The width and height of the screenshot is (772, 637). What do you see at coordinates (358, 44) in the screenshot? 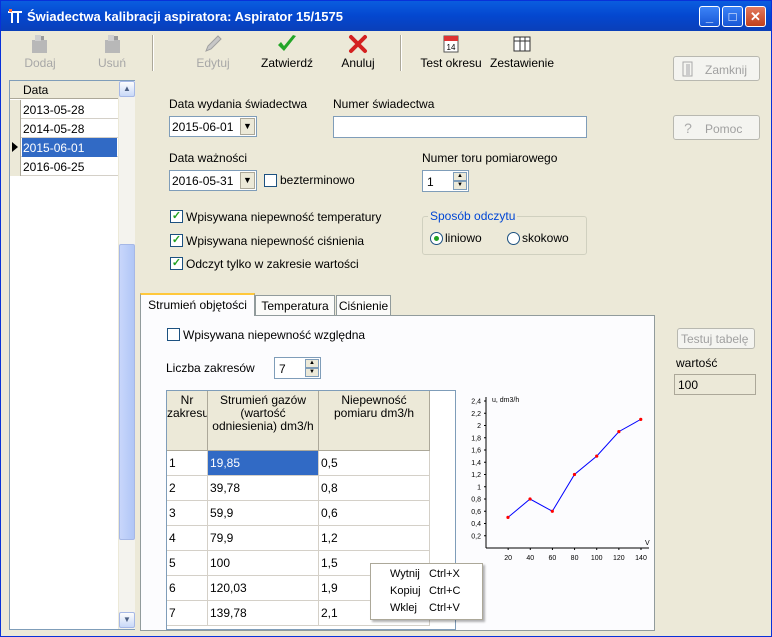
I see `x-cross-icon` at bounding box center [358, 44].